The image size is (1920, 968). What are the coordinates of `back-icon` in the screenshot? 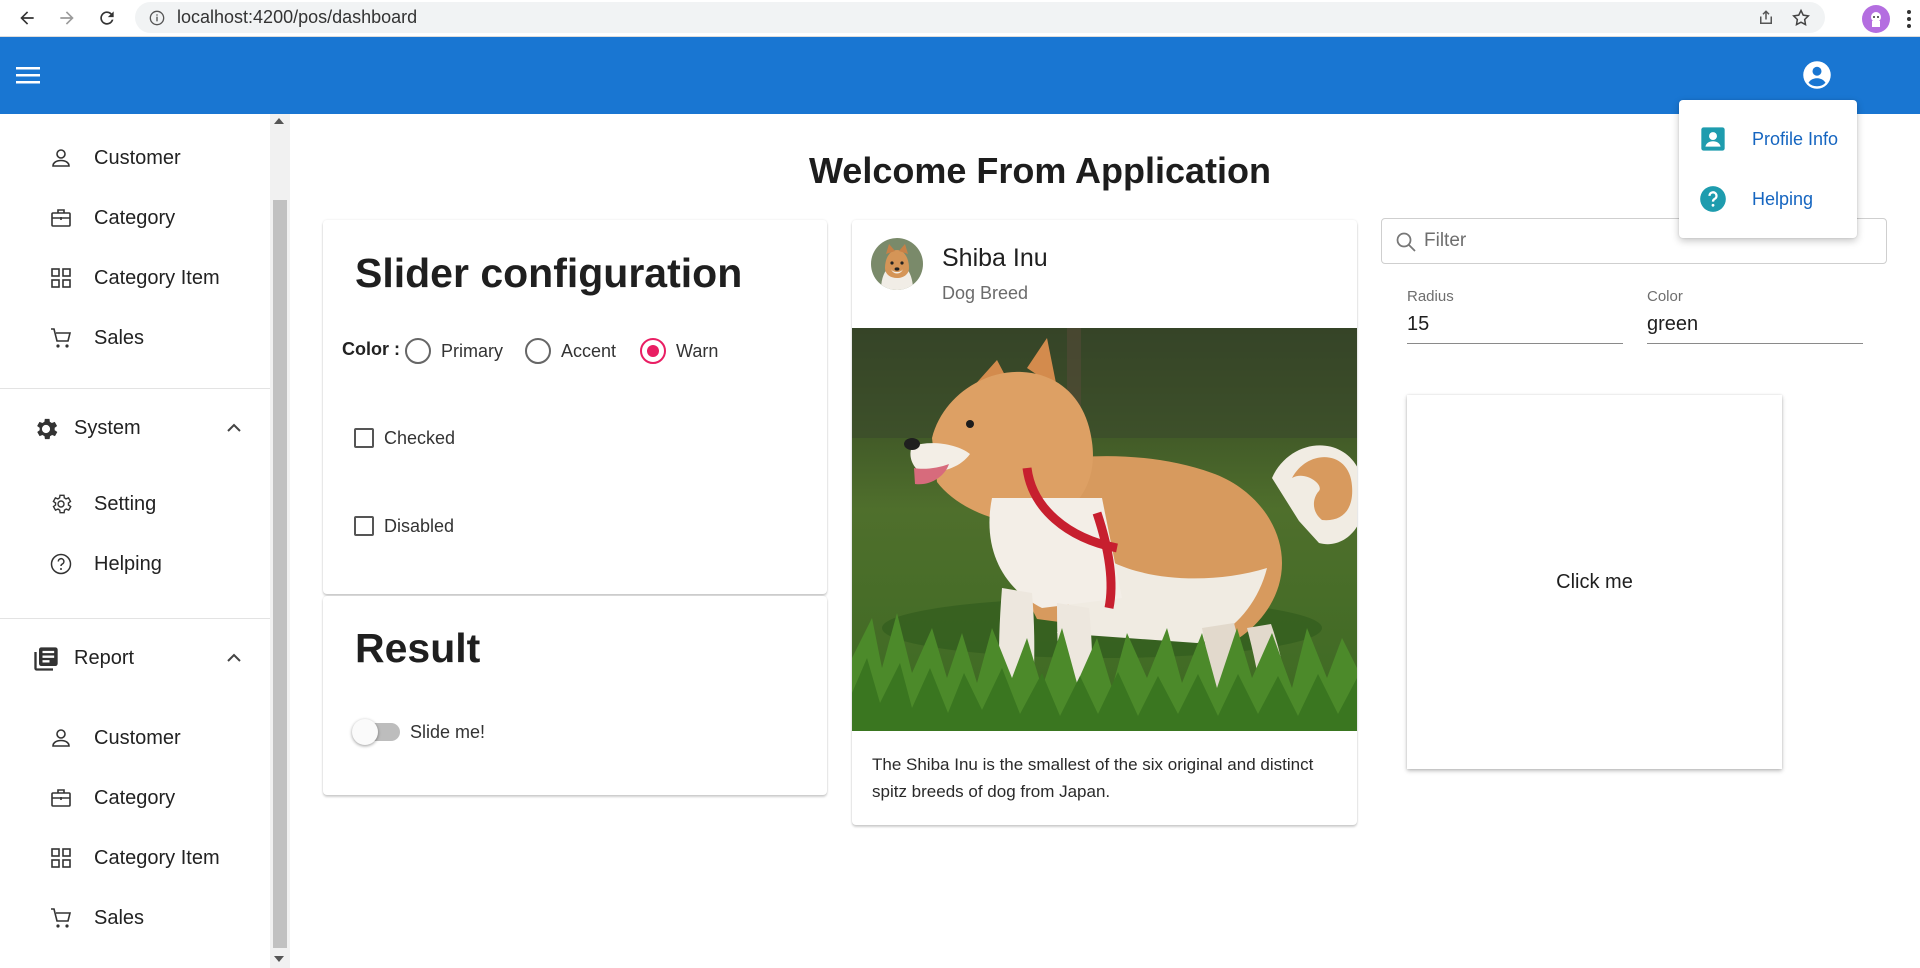 It's located at (27, 18).